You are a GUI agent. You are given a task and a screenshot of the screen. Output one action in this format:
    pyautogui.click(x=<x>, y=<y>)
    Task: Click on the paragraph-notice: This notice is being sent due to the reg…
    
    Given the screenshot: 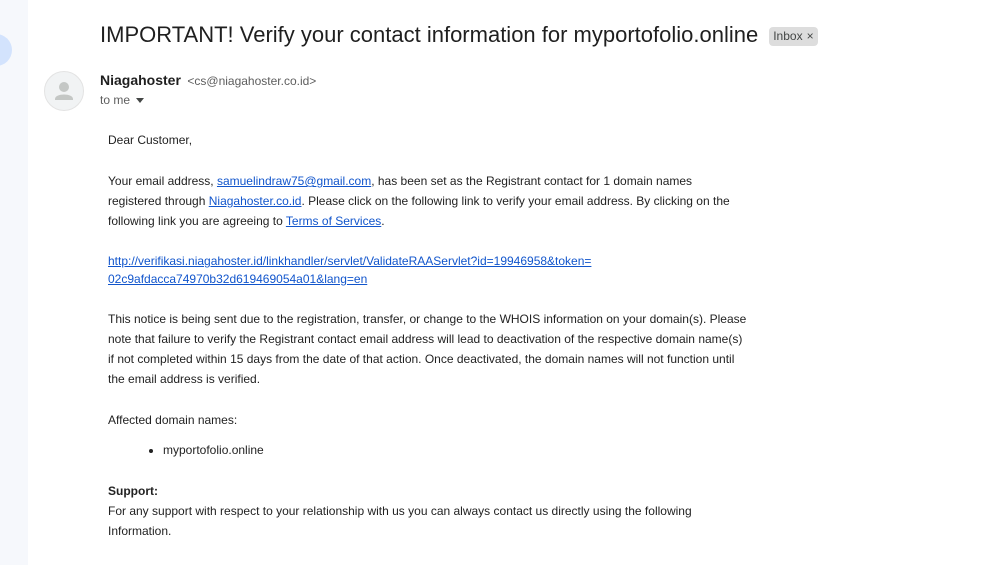 What is the action you would take?
    pyautogui.click(x=427, y=349)
    